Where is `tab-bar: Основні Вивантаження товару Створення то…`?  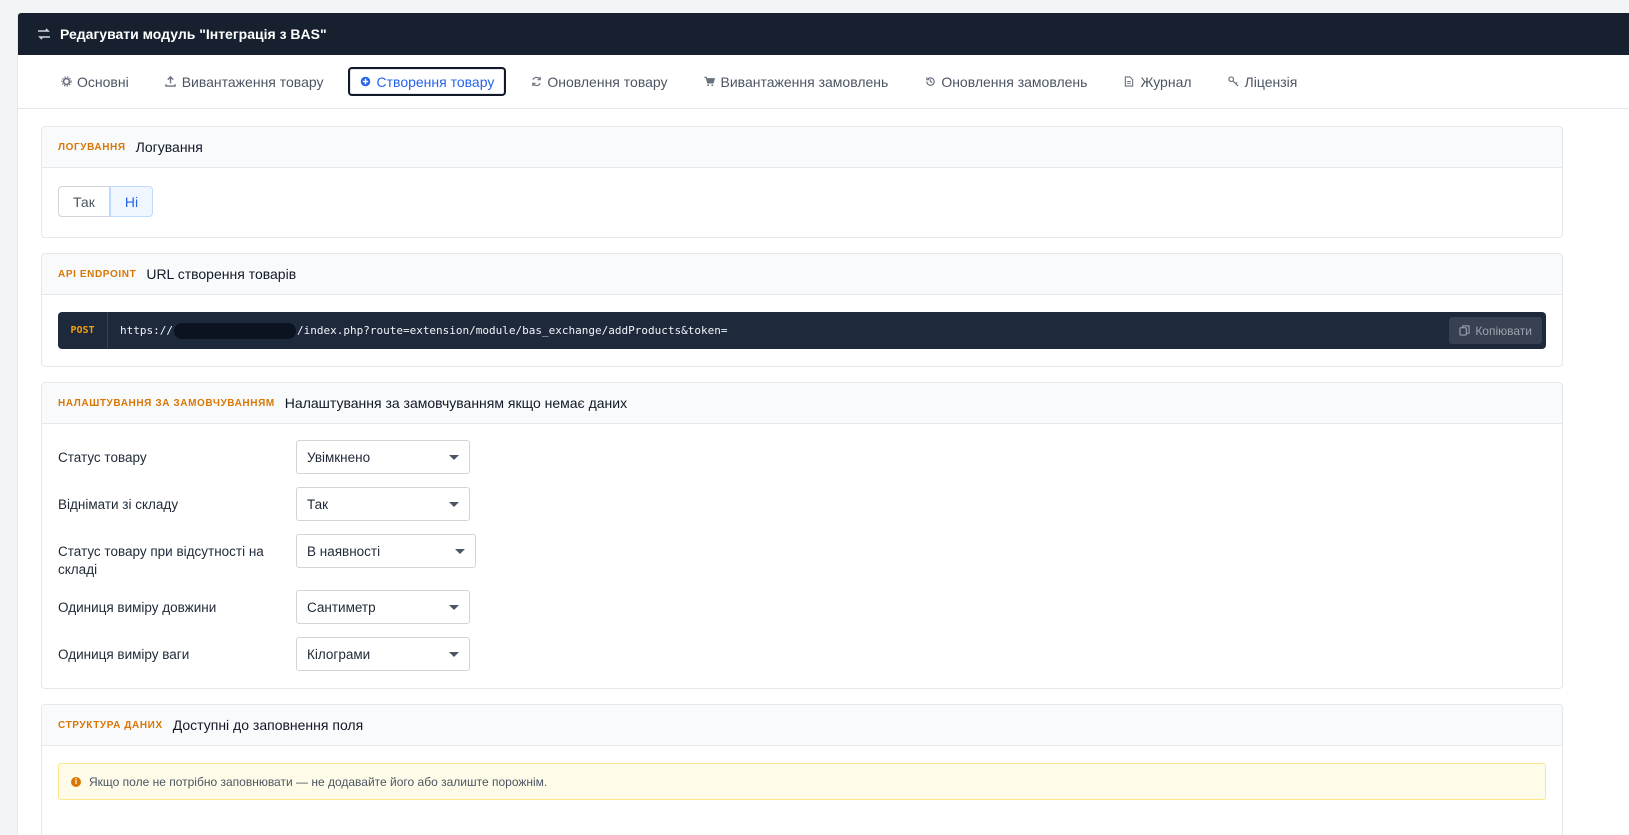
tab-bar: Основні Вивантаження товару Створення то… is located at coordinates (823, 82).